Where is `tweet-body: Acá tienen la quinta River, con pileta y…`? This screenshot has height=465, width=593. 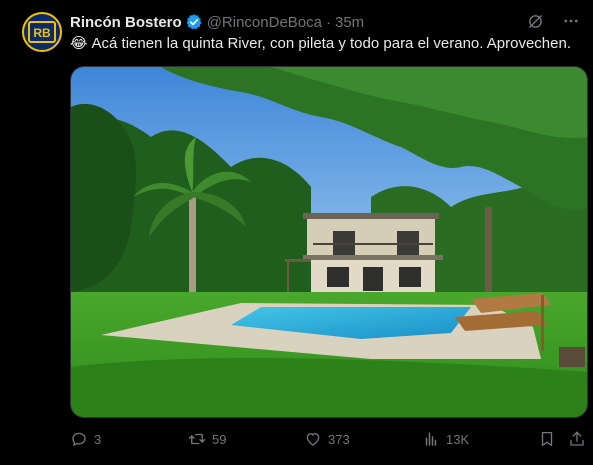 tweet-body: Acá tienen la quinta River, con pileta y… is located at coordinates (331, 43).